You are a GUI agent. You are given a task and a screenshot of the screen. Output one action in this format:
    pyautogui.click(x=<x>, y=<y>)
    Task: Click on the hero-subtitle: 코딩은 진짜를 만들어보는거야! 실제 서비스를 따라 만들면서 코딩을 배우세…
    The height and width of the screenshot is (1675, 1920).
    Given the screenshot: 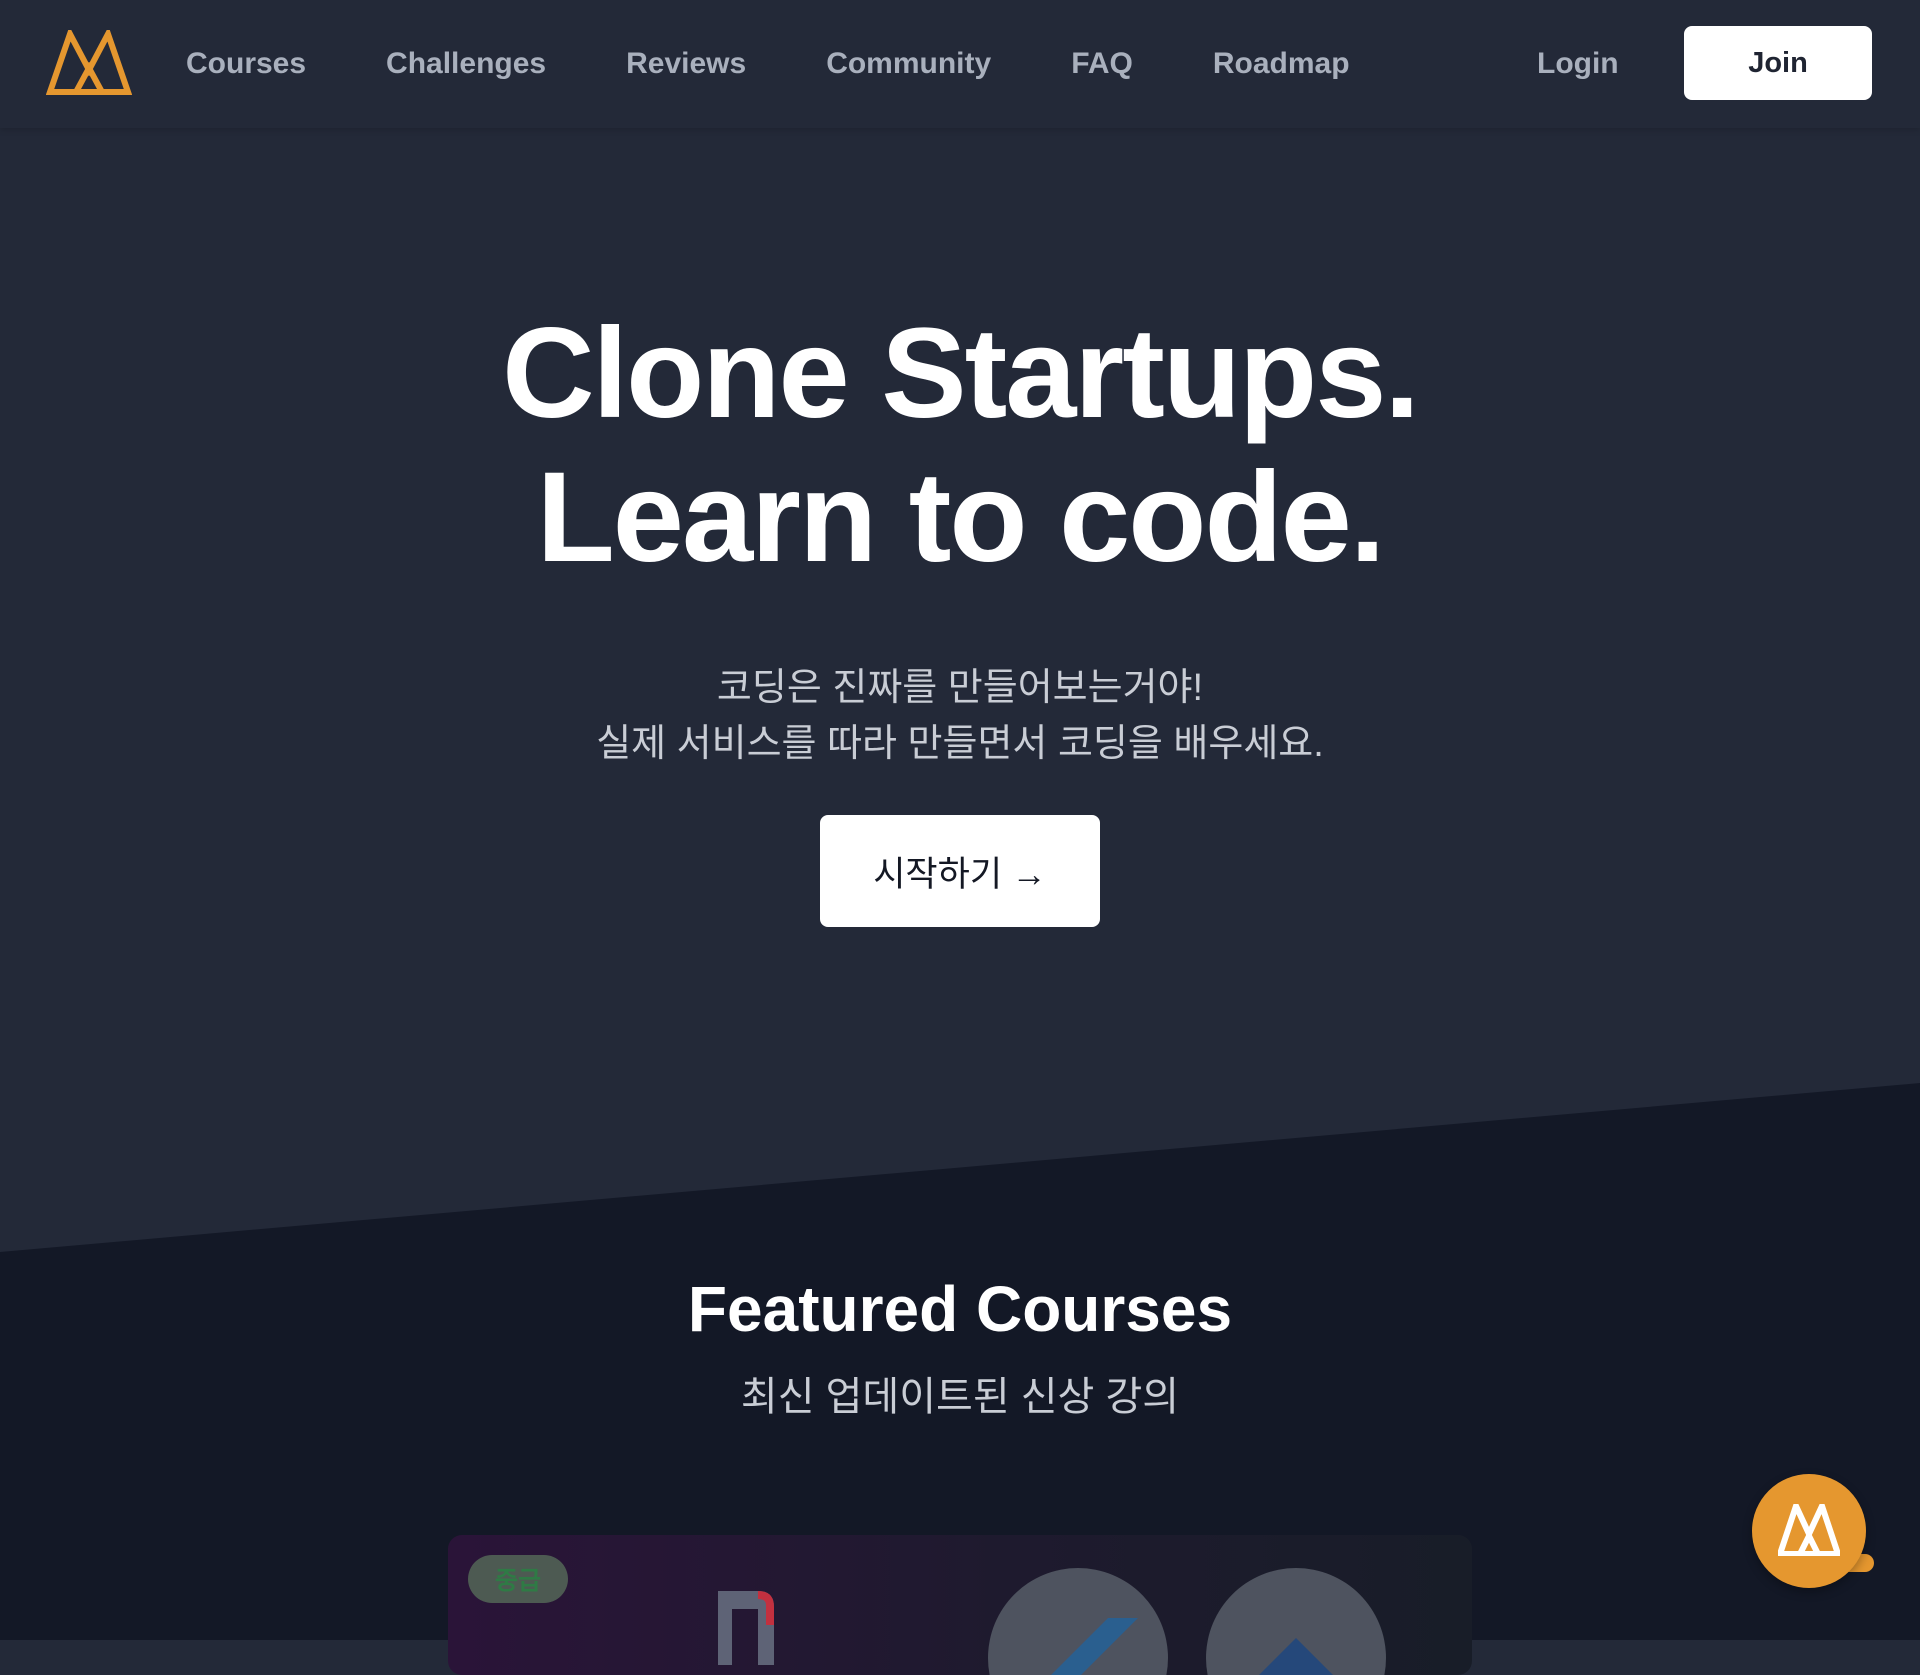 What is the action you would take?
    pyautogui.click(x=960, y=716)
    